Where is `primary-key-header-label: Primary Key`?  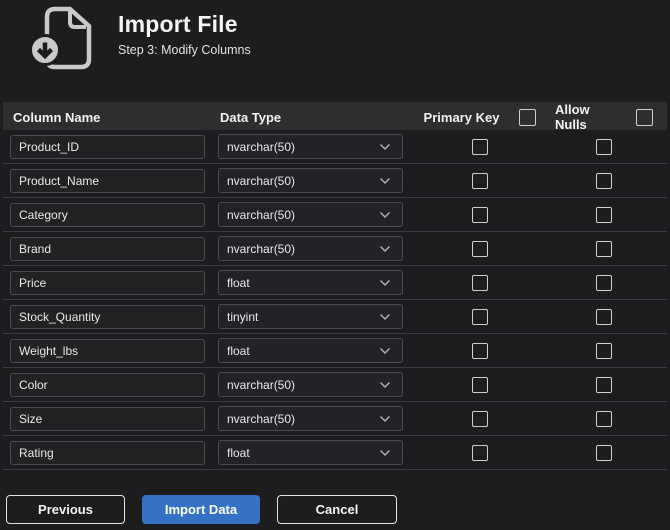 primary-key-header-label: Primary Key is located at coordinates (461, 117).